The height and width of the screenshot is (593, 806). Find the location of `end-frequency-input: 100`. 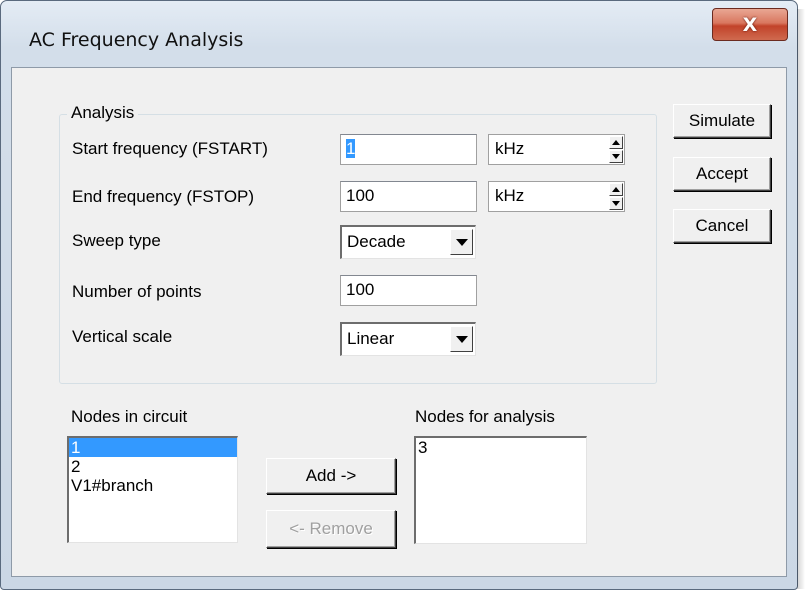

end-frequency-input: 100 is located at coordinates (408, 196).